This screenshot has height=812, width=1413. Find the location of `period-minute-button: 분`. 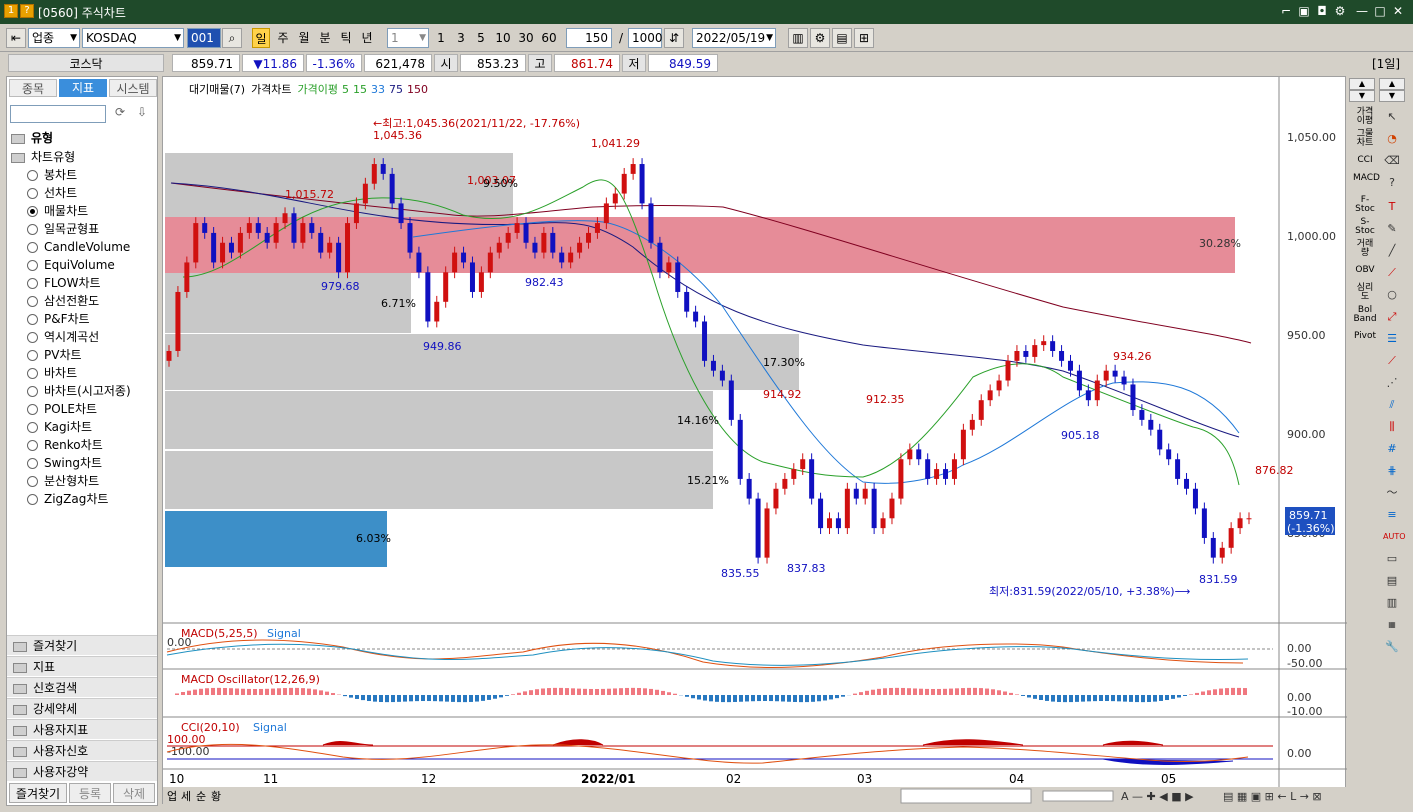

period-minute-button: 분 is located at coordinates (325, 38).